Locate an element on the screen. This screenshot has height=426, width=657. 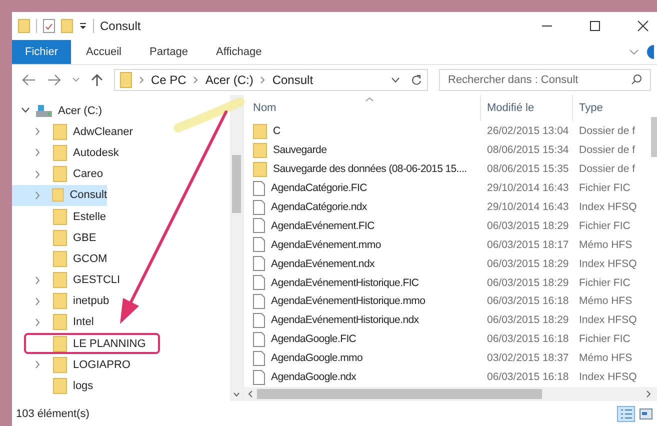
tree-item-label: GESTCLI is located at coordinates (96, 280).